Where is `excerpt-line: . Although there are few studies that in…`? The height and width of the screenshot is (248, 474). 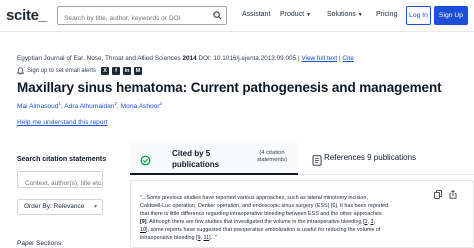 excerpt-line: . Although there are few studies that in… is located at coordinates (255, 222).